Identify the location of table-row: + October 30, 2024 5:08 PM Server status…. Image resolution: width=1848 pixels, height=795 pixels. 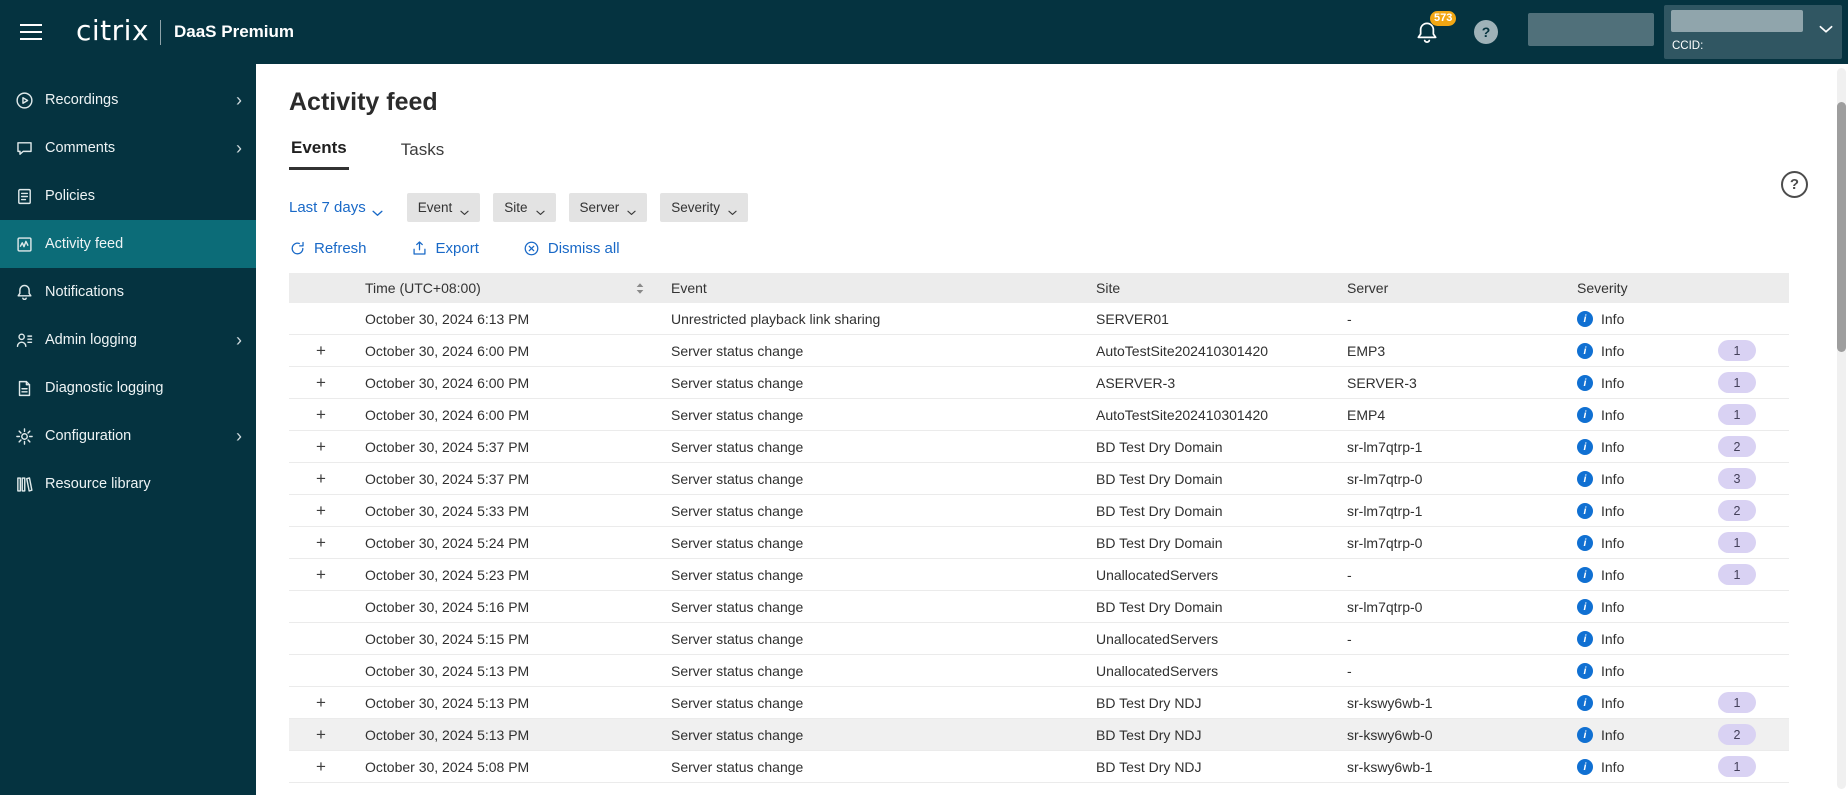
(1039, 767).